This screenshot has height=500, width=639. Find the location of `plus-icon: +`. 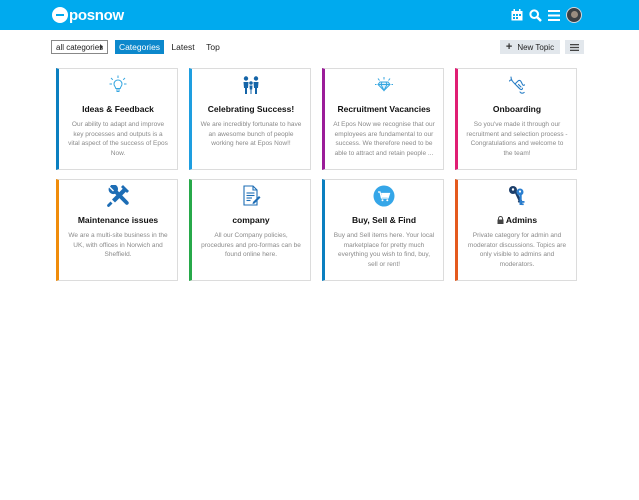

plus-icon: + is located at coordinates (509, 47).